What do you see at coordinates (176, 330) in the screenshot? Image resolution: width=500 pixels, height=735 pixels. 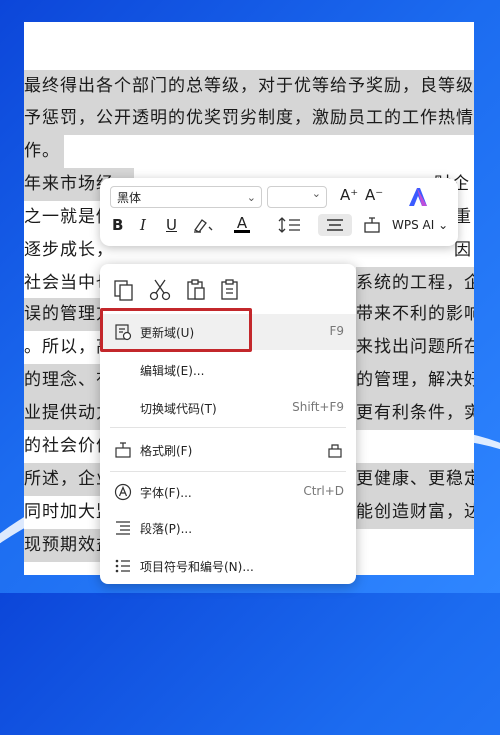 I see `highlight-annotation-box` at bounding box center [176, 330].